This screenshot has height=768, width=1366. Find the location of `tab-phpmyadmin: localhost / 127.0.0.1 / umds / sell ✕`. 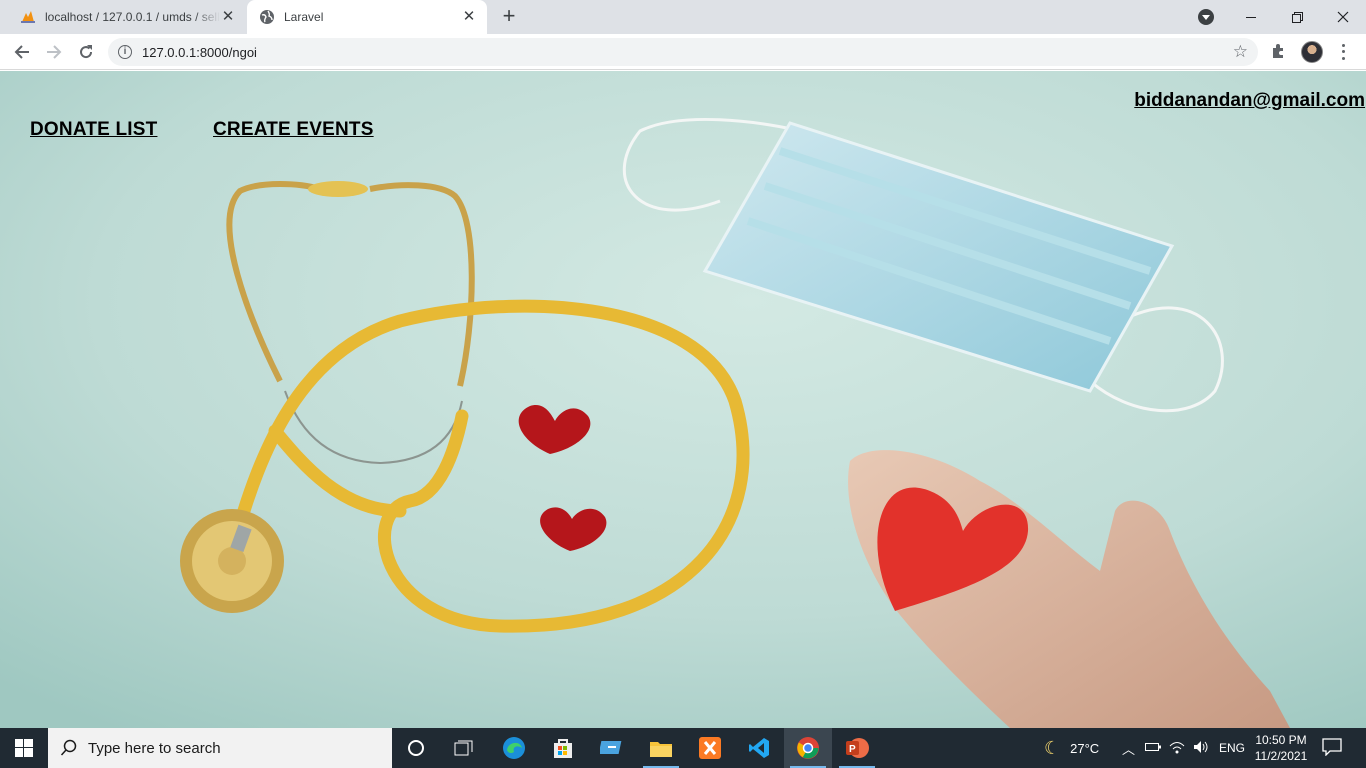

tab-phpmyadmin: localhost / 127.0.0.1 / umds / sell ✕ is located at coordinates (127, 17).